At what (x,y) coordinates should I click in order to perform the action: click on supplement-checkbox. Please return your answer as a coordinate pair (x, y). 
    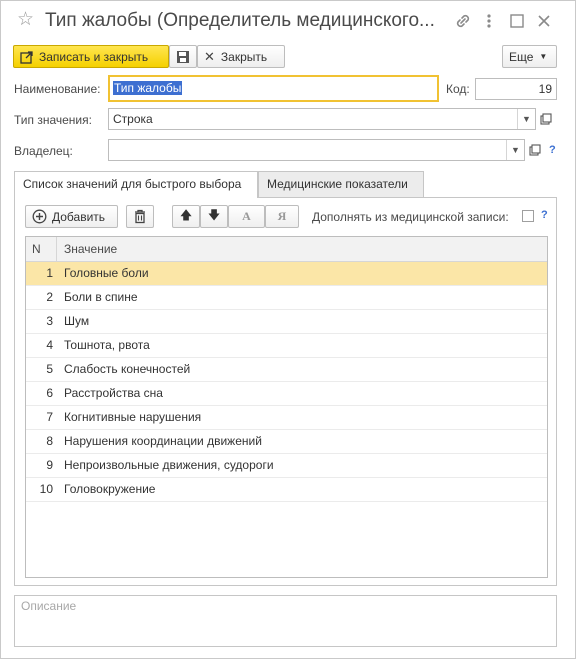
    Looking at the image, I should click on (528, 216).